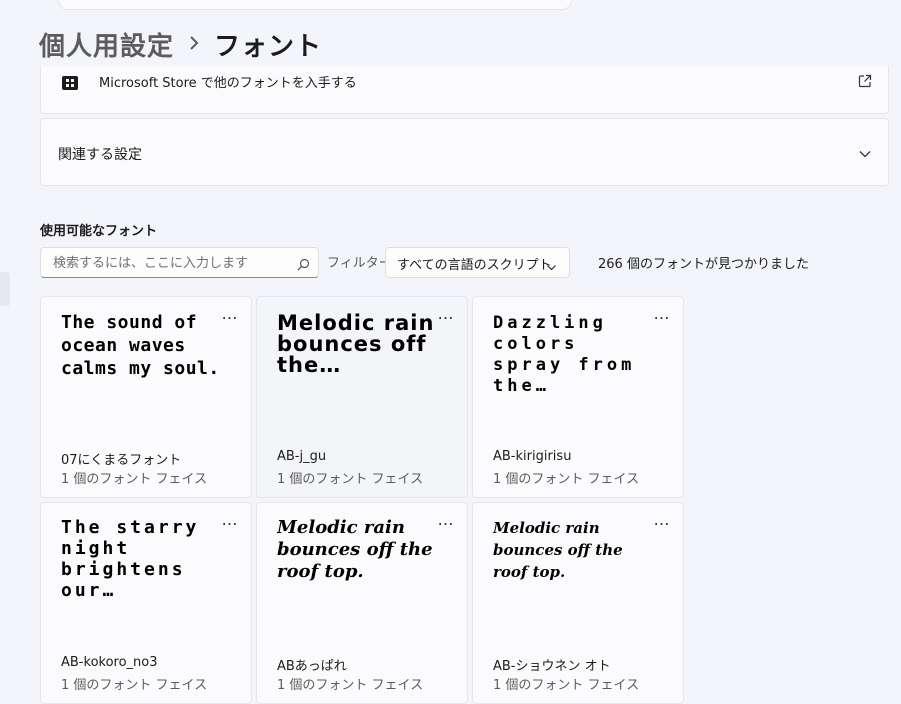  Describe the element at coordinates (312, 666) in the screenshot. I see `font-name: ABあっぱれ` at that location.